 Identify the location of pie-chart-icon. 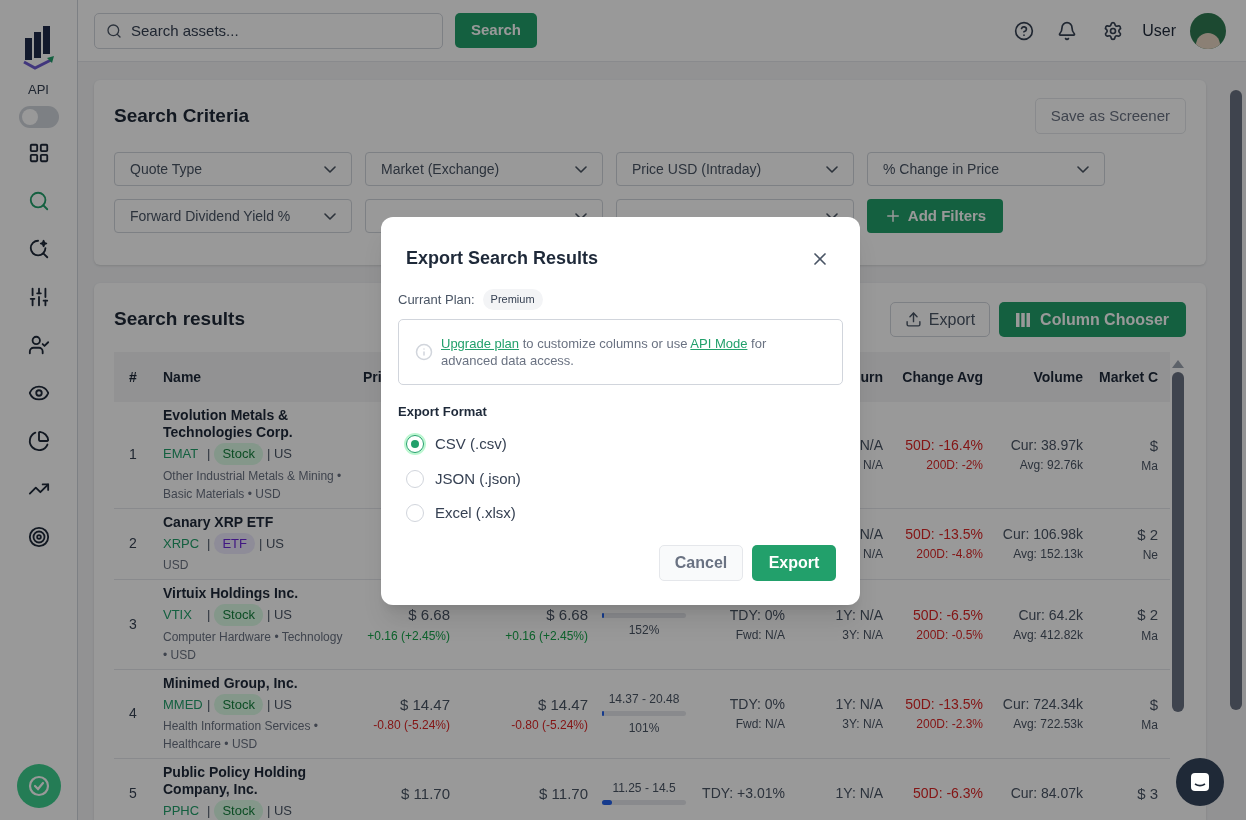
(38, 440).